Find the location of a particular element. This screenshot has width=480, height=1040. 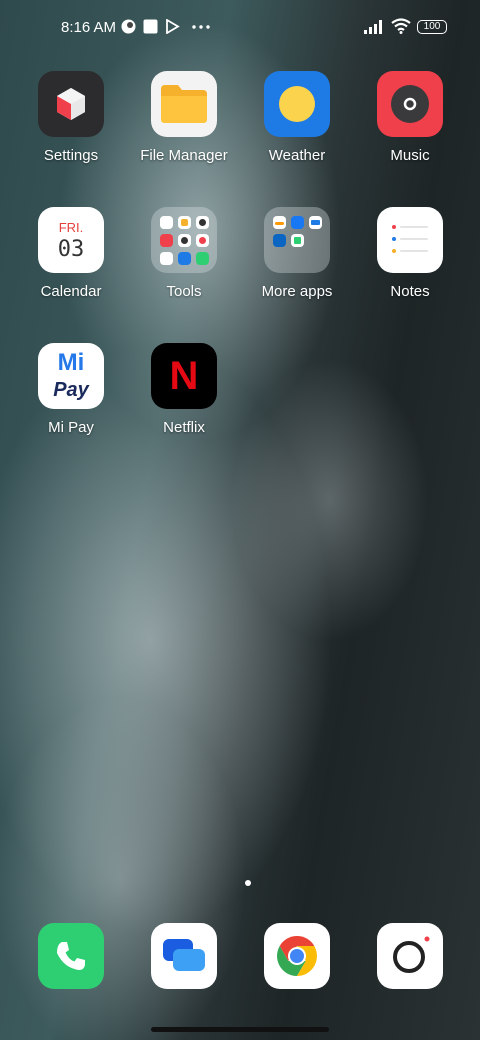

mi-pay-icon: Mi Pay is located at coordinates (71, 376).